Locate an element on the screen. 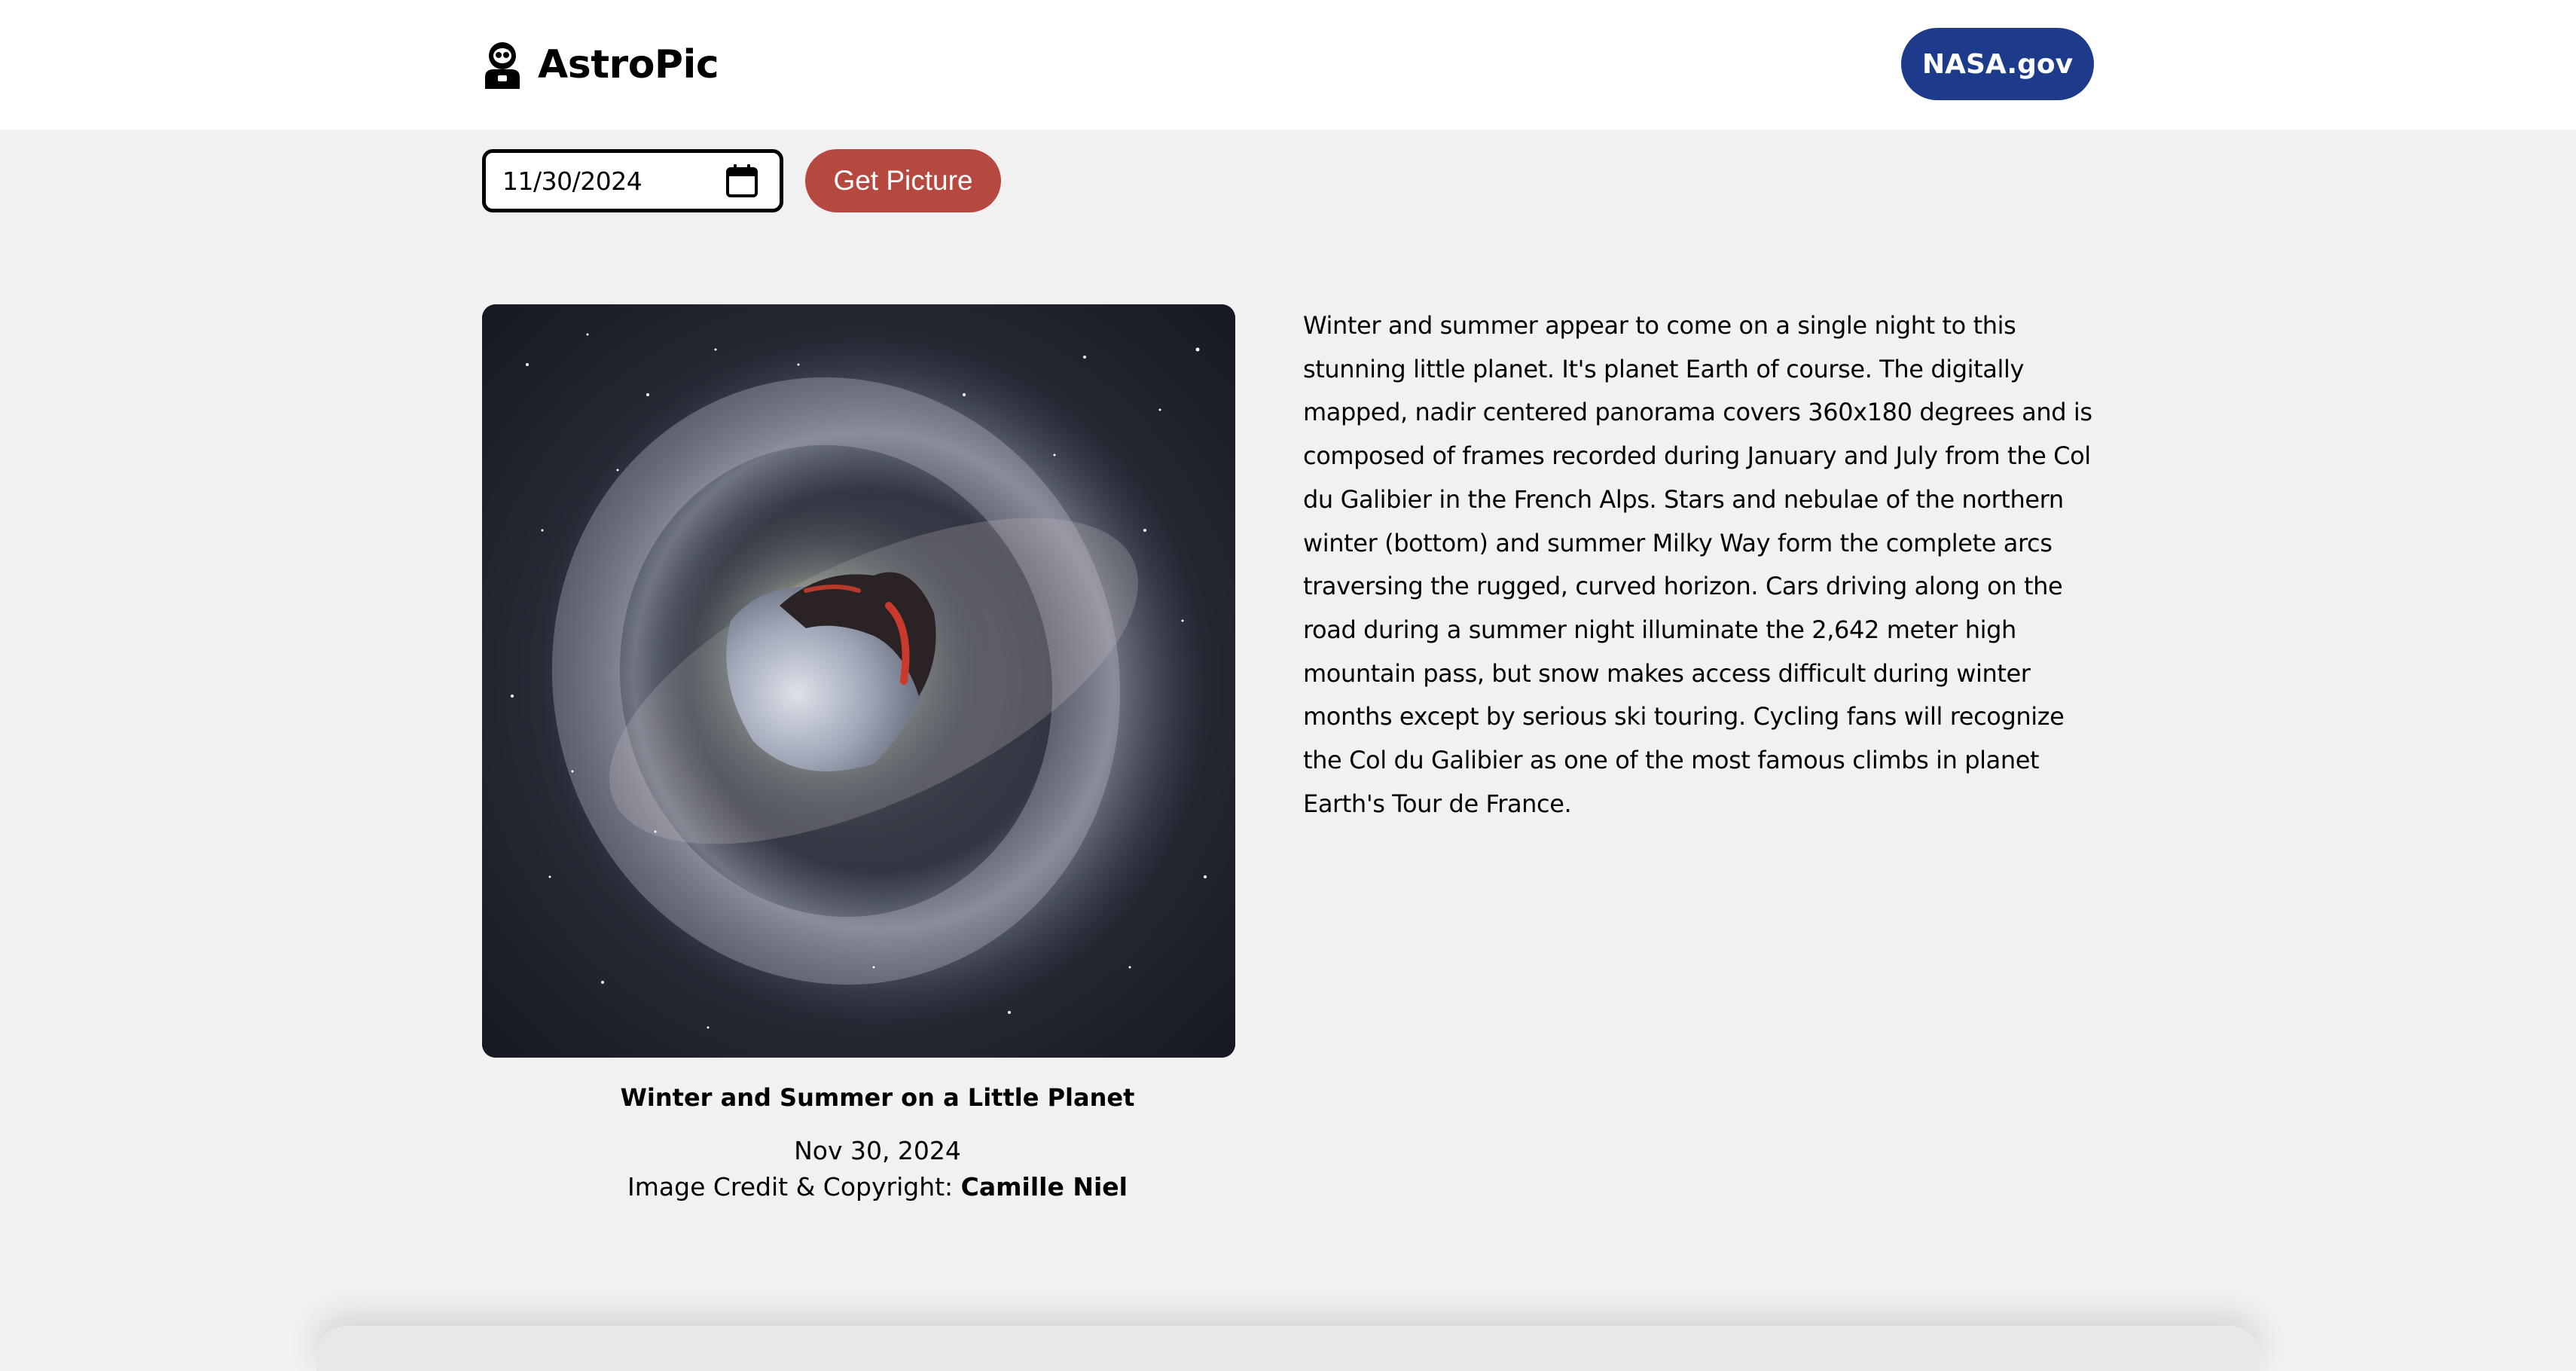  get-picture-button: Get Picture is located at coordinates (903, 180).